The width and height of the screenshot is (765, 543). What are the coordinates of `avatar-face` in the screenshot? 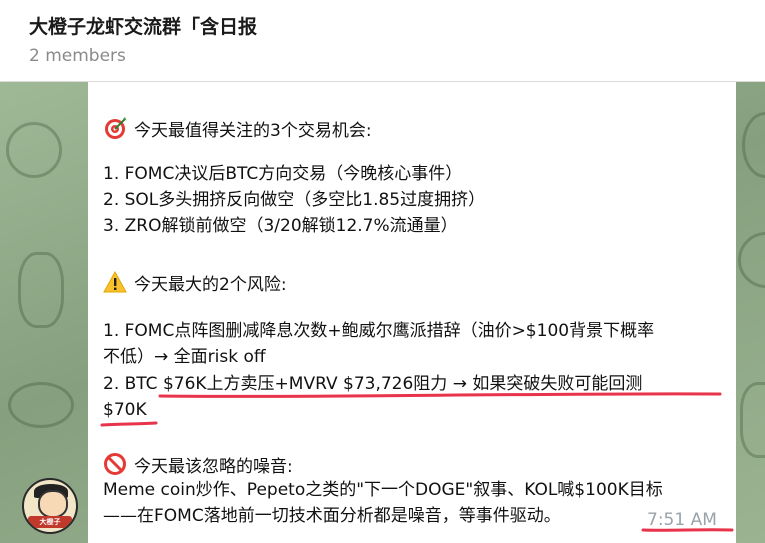 It's located at (53, 504).